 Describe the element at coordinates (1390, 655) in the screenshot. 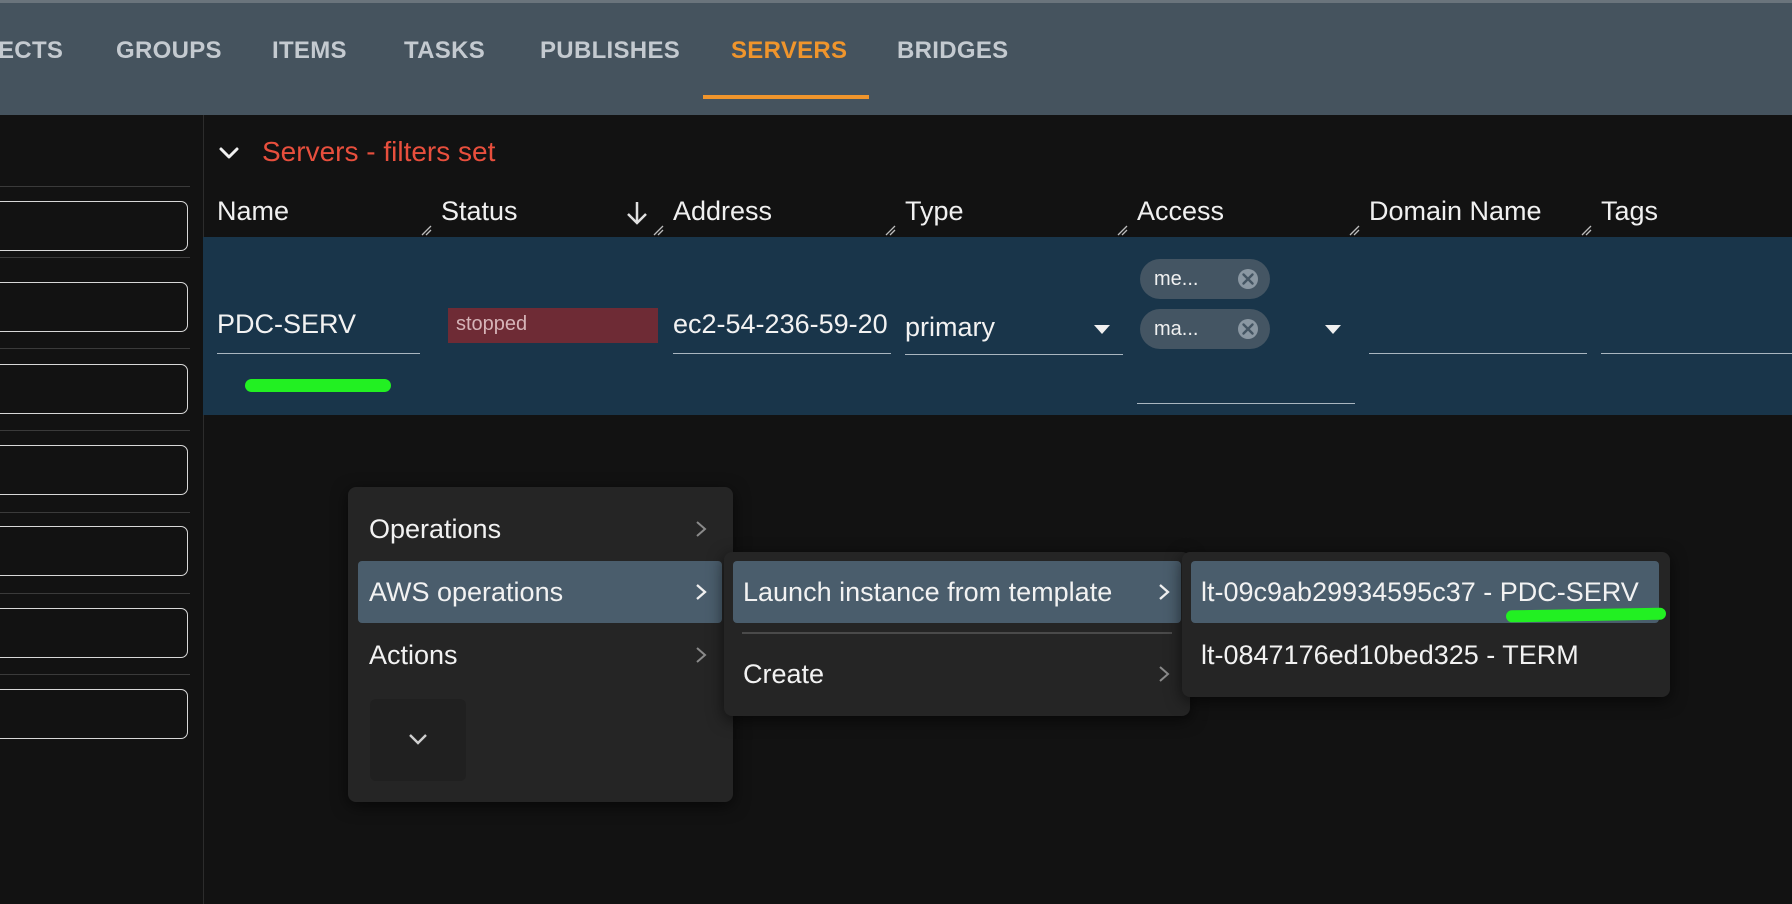

I see `menu-item-label: lt-0847176ed10bed325 - TERM` at that location.